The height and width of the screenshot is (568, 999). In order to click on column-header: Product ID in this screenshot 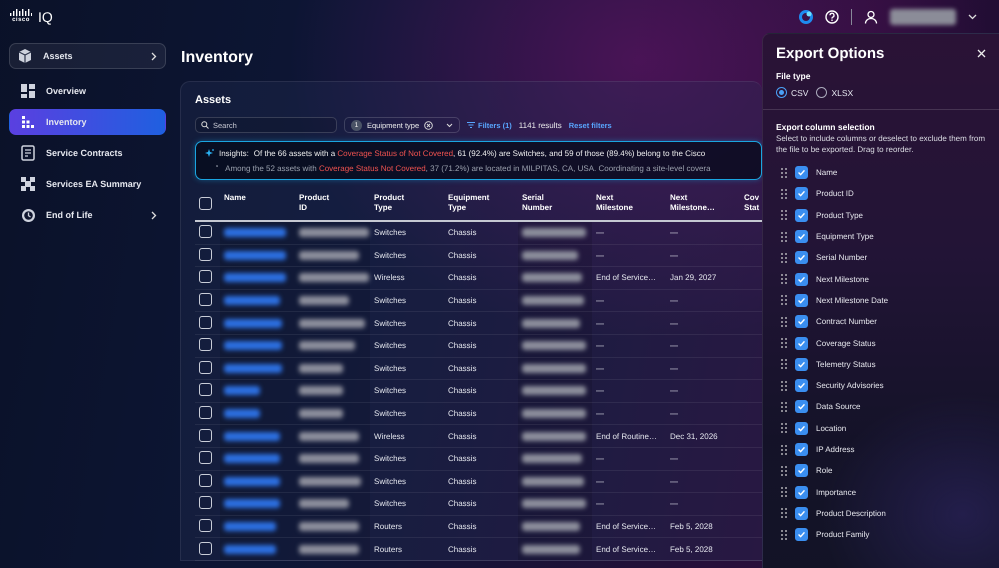, I will do `click(314, 203)`.